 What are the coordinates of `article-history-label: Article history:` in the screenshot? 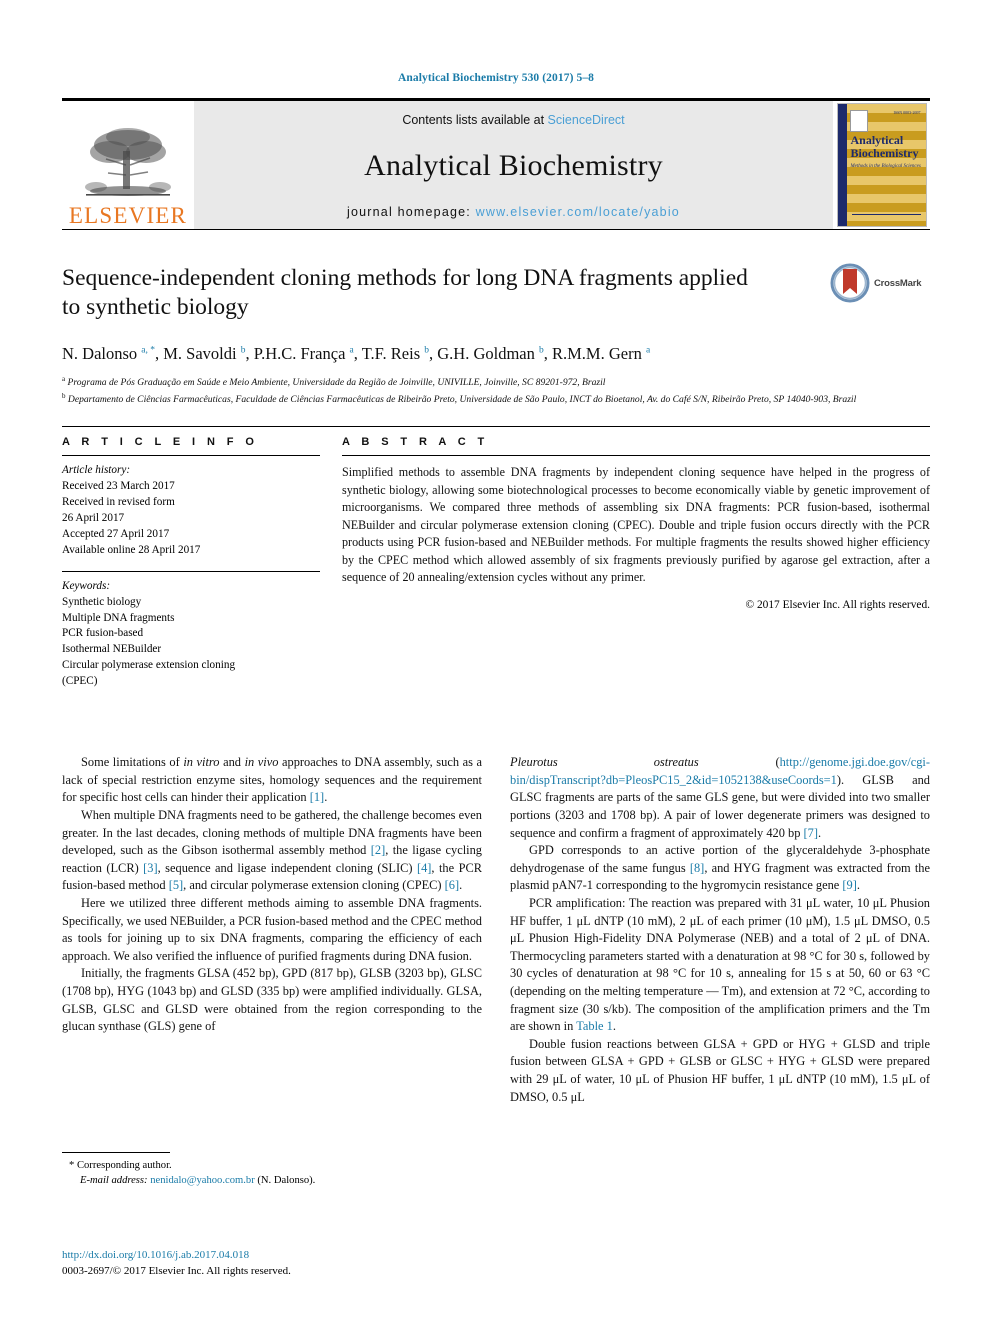 It's located at (96, 470).